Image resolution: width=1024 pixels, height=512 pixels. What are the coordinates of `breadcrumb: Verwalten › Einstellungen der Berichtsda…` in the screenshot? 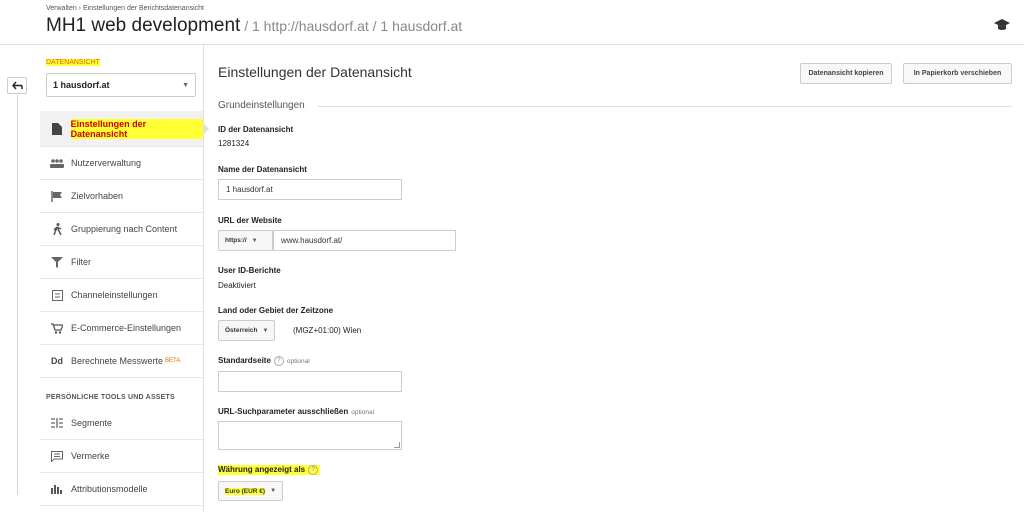 It's located at (125, 8).